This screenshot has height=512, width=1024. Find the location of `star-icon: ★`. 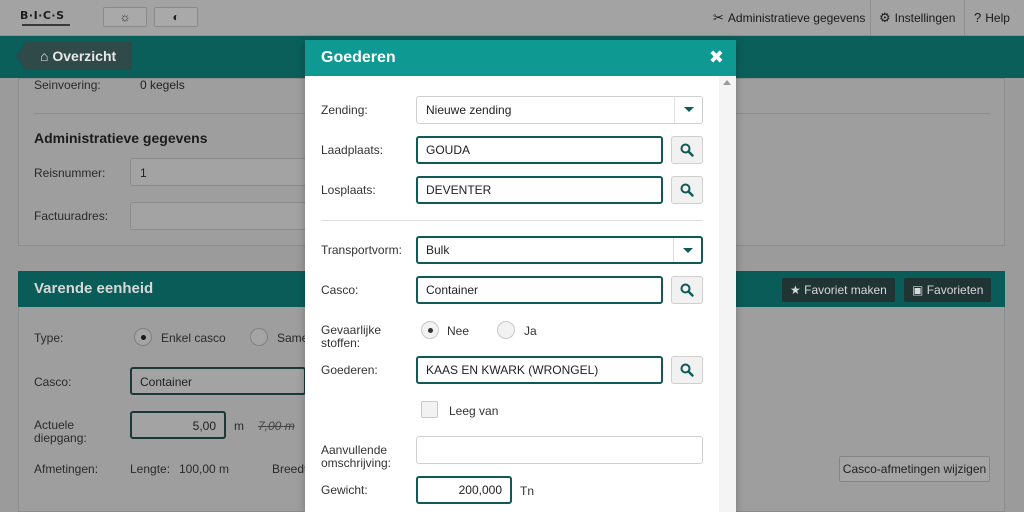

star-icon: ★ is located at coordinates (795, 290).